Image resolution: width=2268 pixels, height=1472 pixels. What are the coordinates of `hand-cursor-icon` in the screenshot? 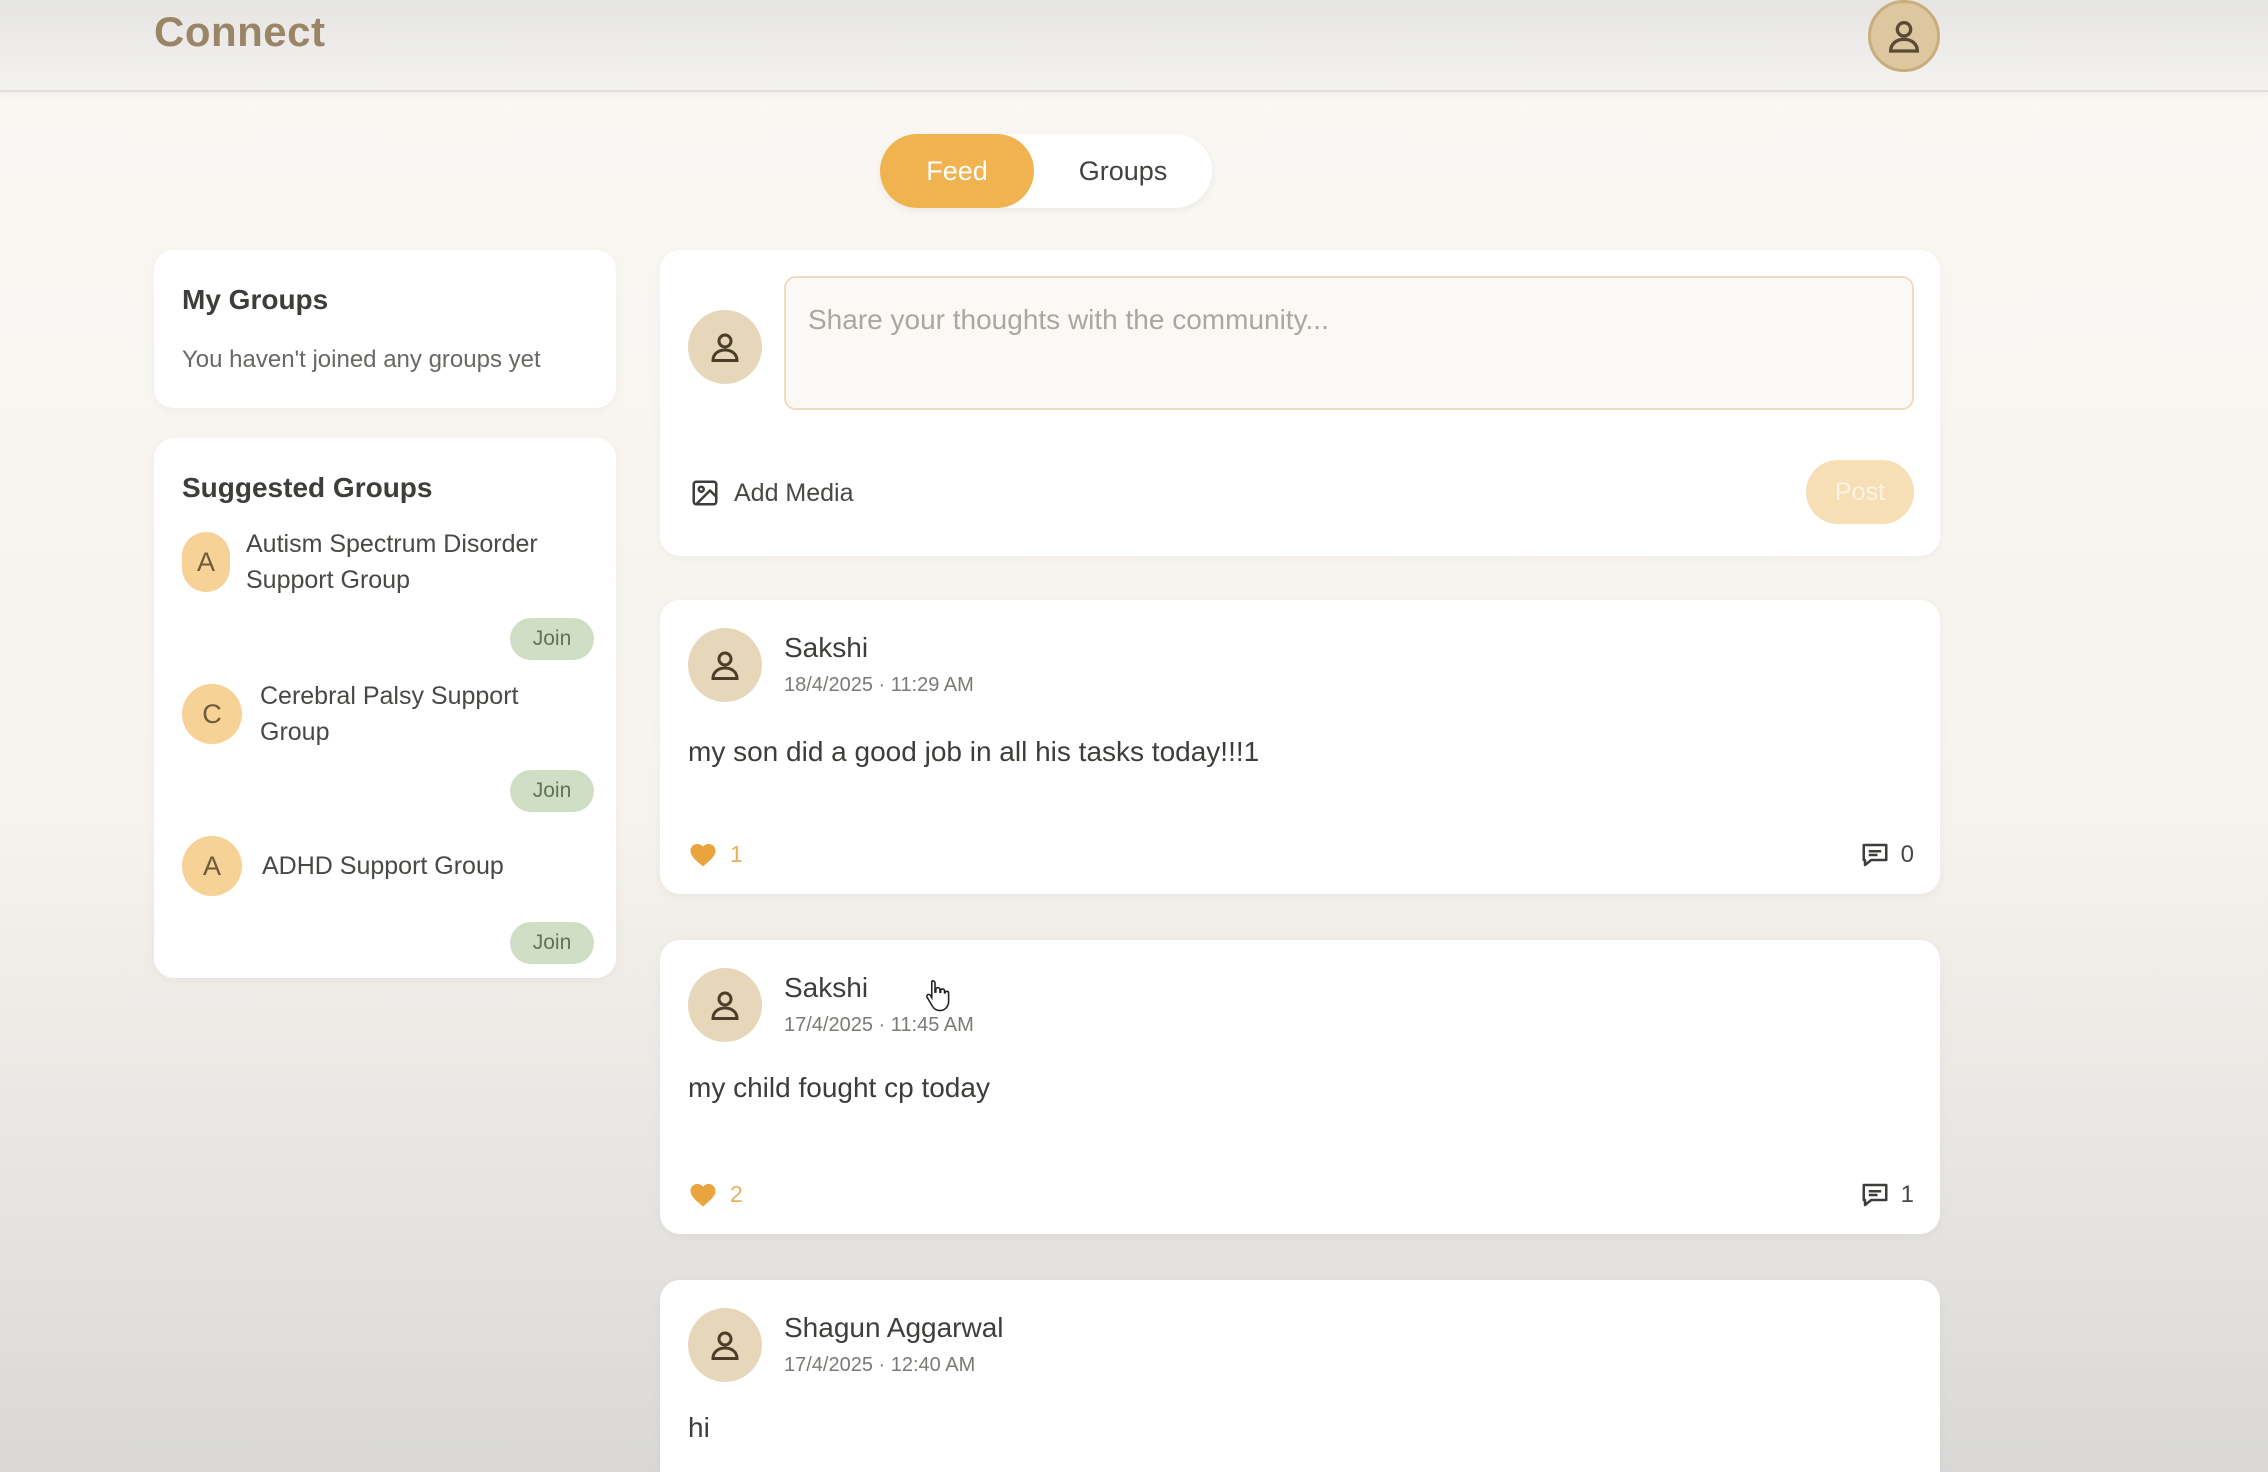 It's located at (938, 996).